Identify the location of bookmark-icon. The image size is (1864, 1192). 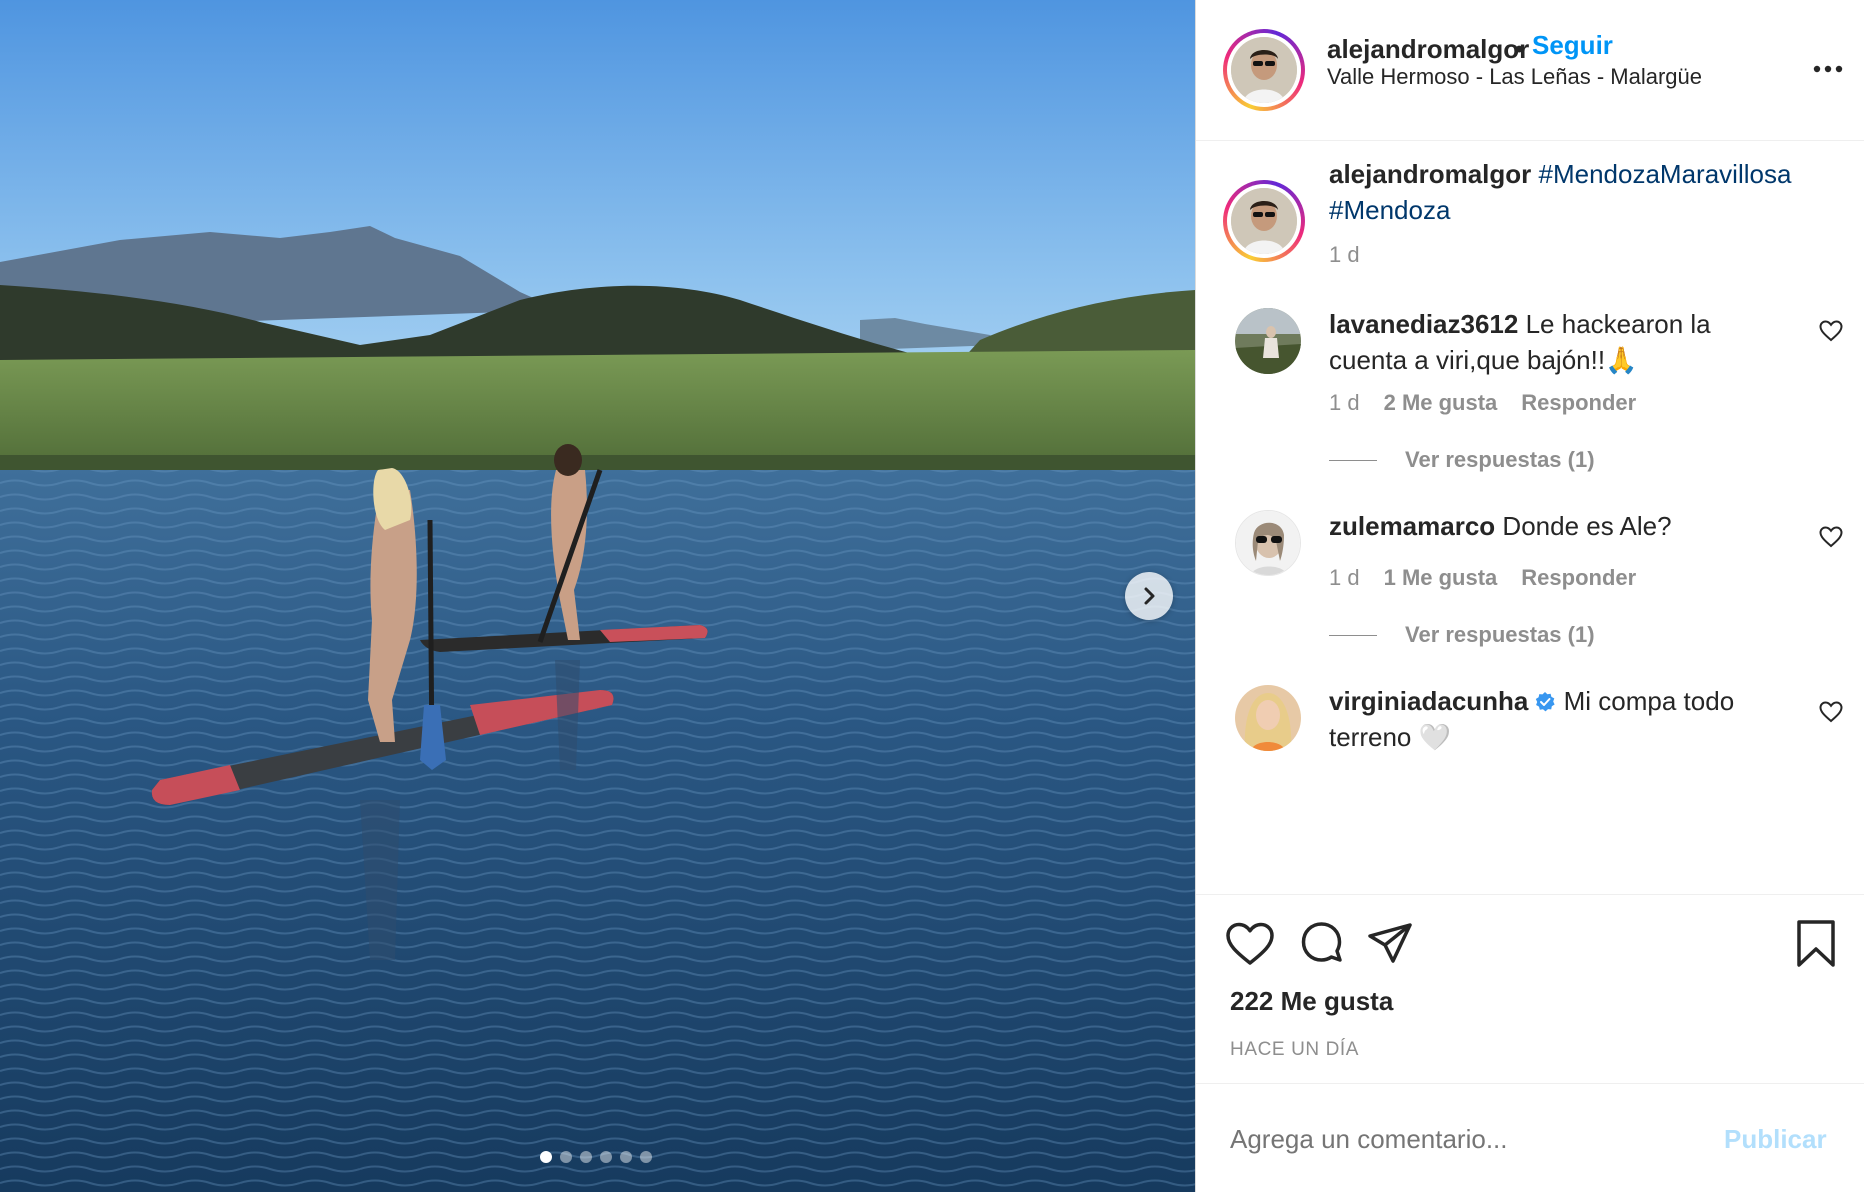
(1816, 943).